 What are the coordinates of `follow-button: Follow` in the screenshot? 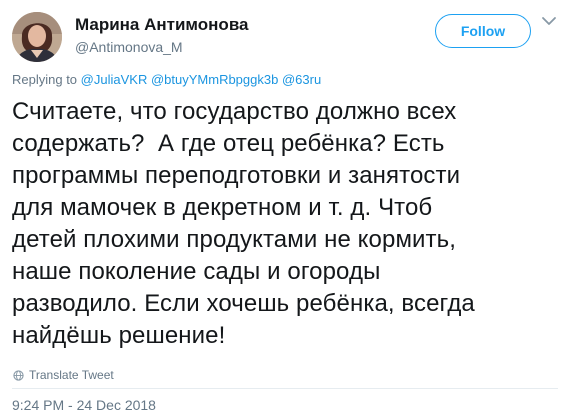 It's located at (483, 31).